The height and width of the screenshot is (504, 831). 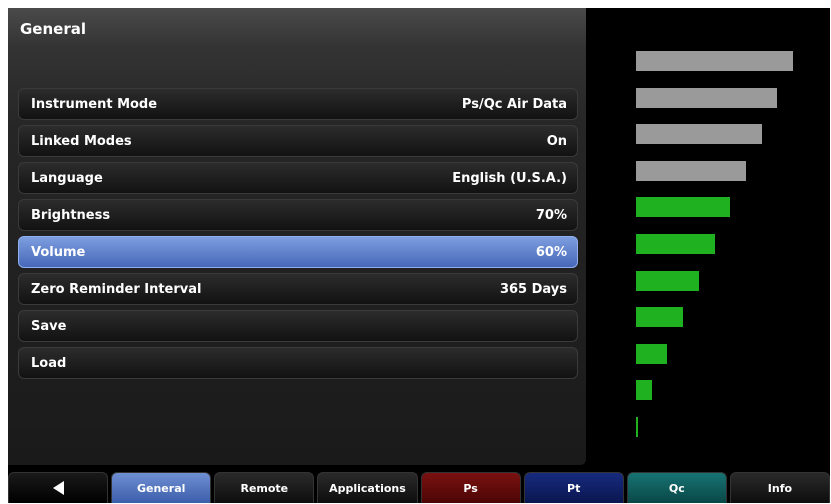 I want to click on row-label: Instrument Mode, so click(x=94, y=104).